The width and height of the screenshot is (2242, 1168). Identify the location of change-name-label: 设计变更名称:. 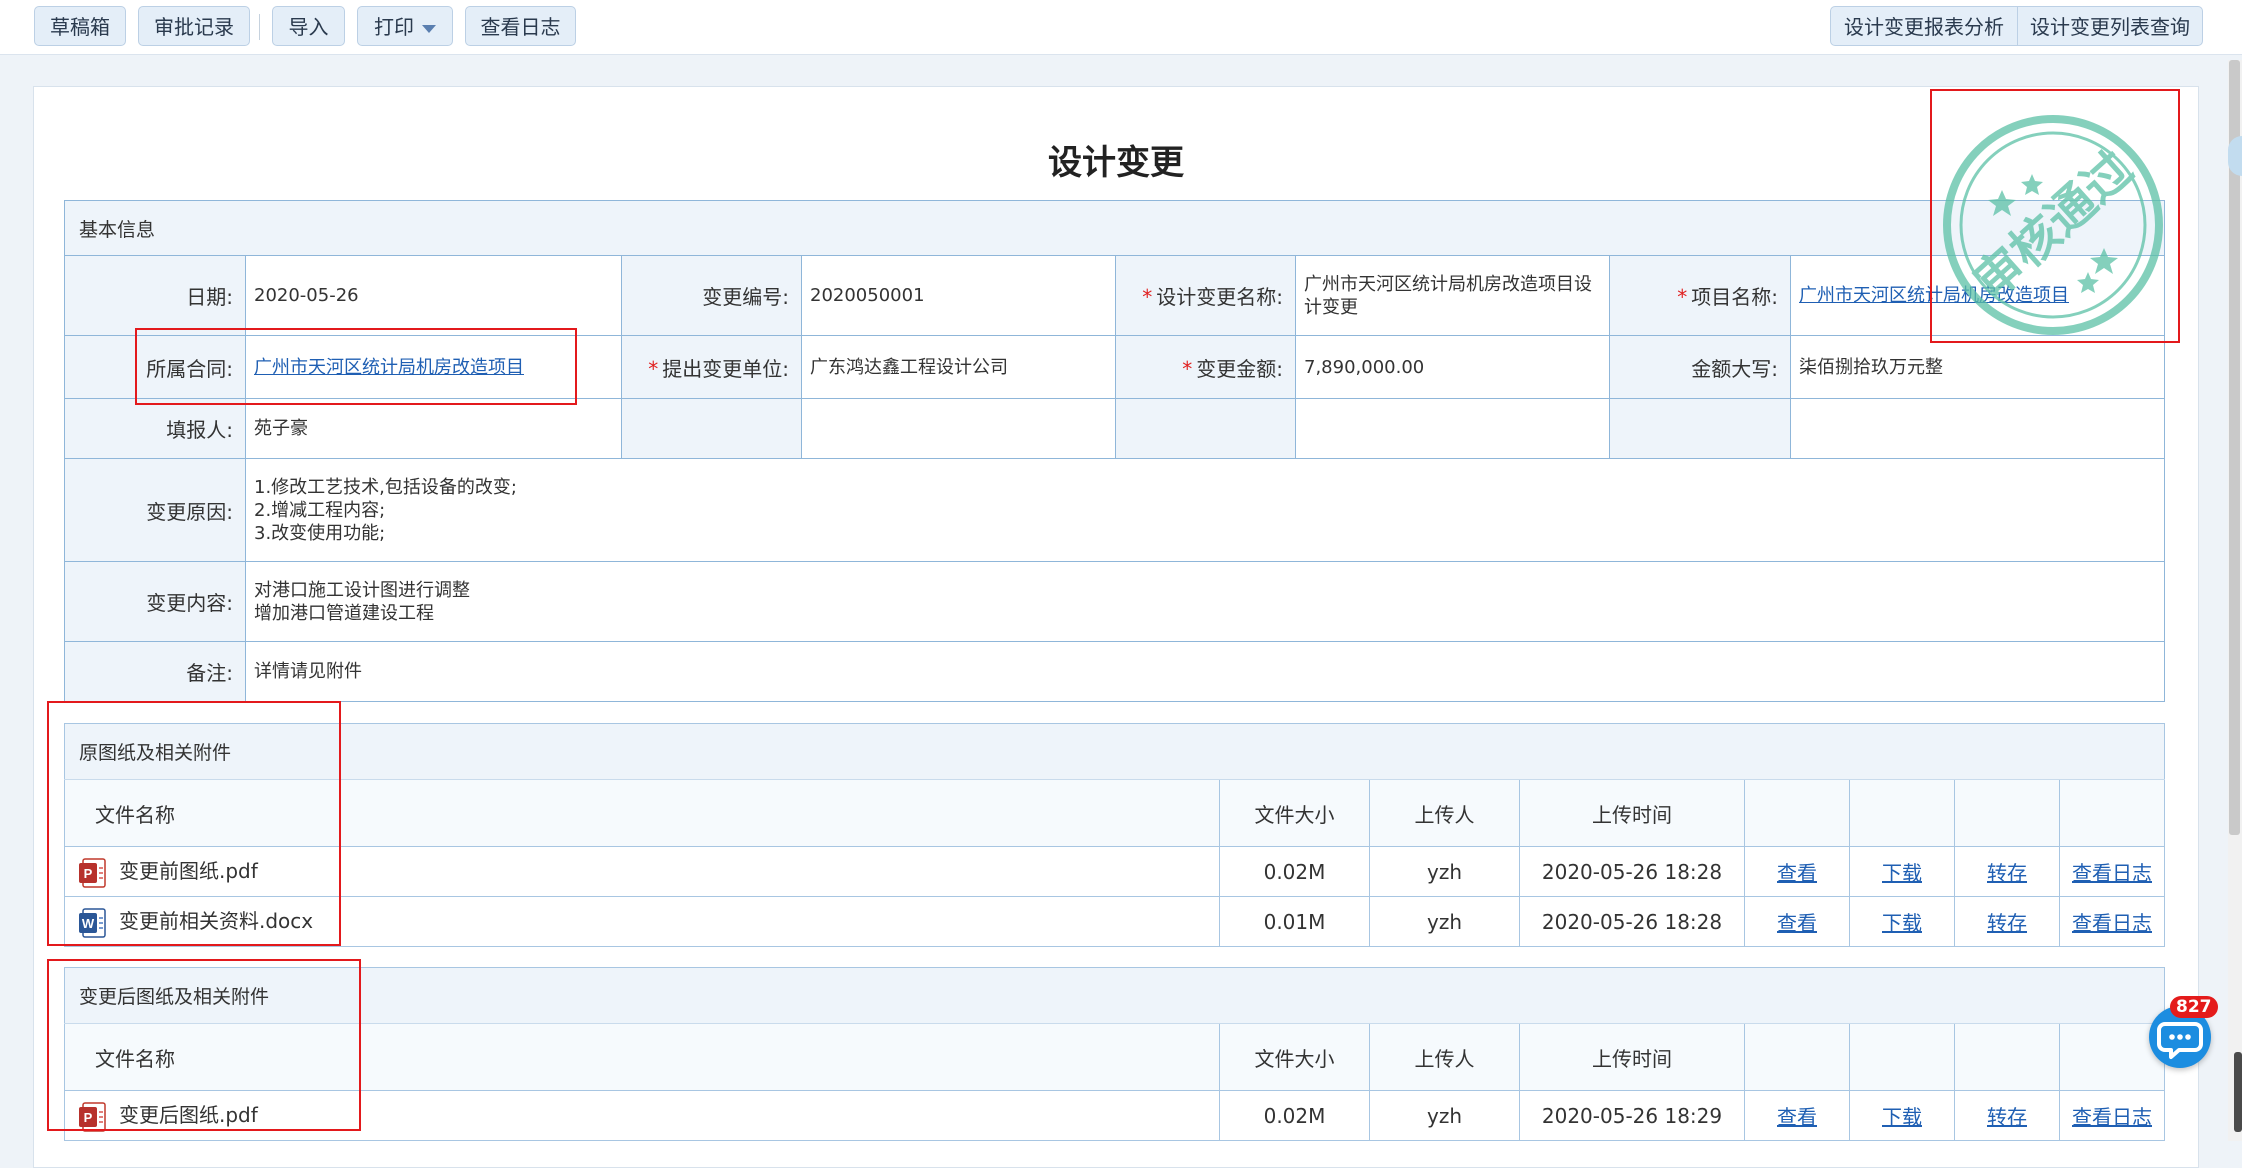
(1219, 297).